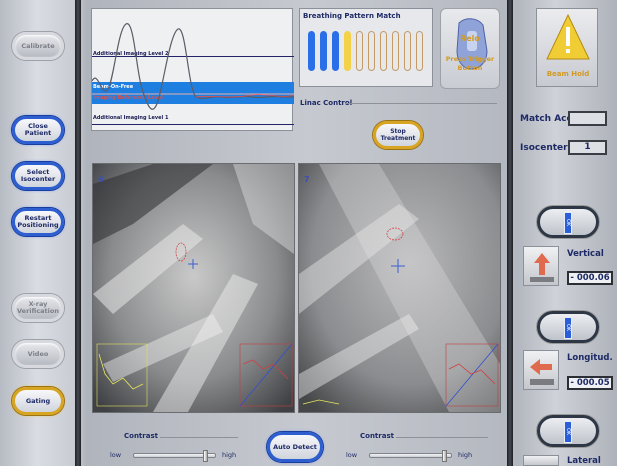 This screenshot has width=617, height=466. What do you see at coordinates (544, 148) in the screenshot?
I see `isocenter-label: Isocenter` at bounding box center [544, 148].